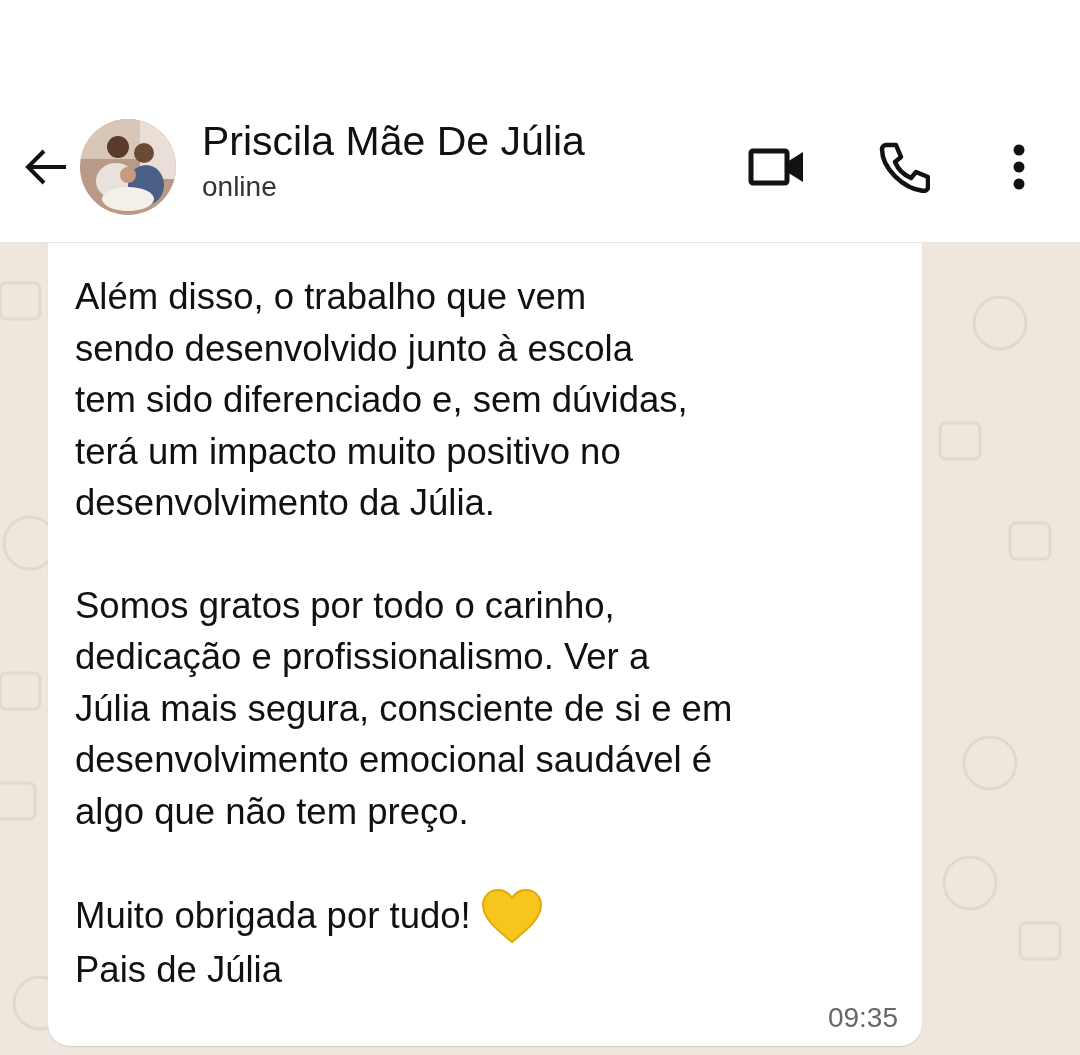 The image size is (1080, 1055). What do you see at coordinates (273, 916) in the screenshot?
I see `message-text: Muito obrigada por tudo!` at bounding box center [273, 916].